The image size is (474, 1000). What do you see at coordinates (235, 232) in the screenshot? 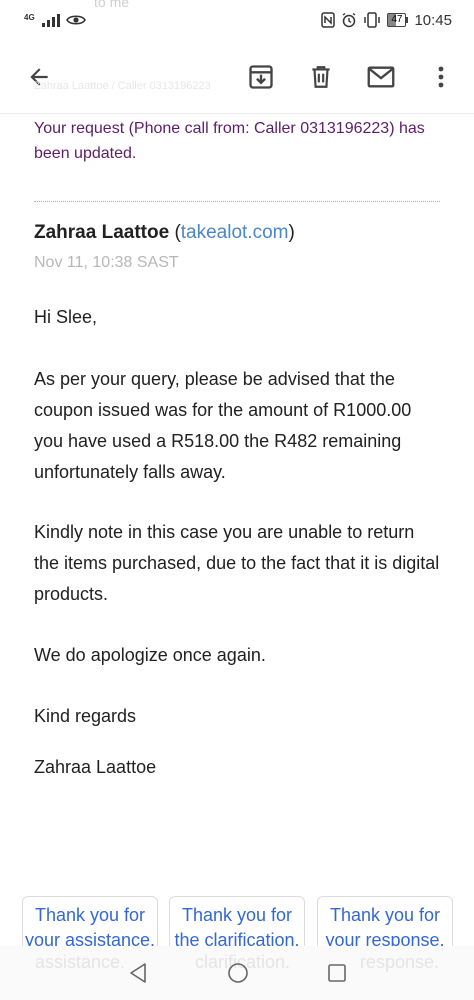
I see `sender-domain-link: takealot.com` at bounding box center [235, 232].